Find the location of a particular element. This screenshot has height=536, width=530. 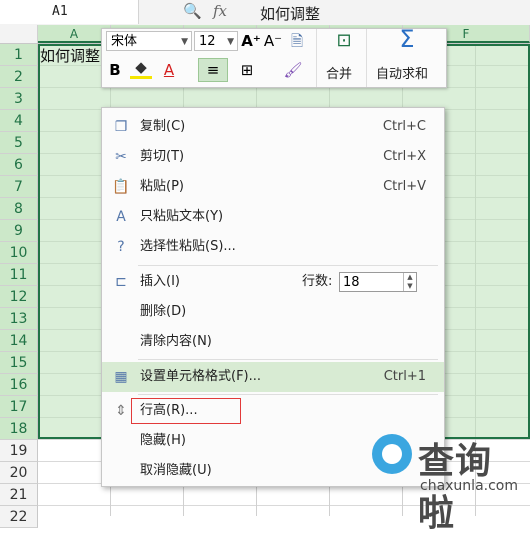

mini-toolbar: 宋体 ▼ 12 ▼ A⁺ A⁻ 🗎 B ◆ A ≡ ⊞ 🖌 ⊡ 合并 Σ 自动求和 is located at coordinates (274, 57).